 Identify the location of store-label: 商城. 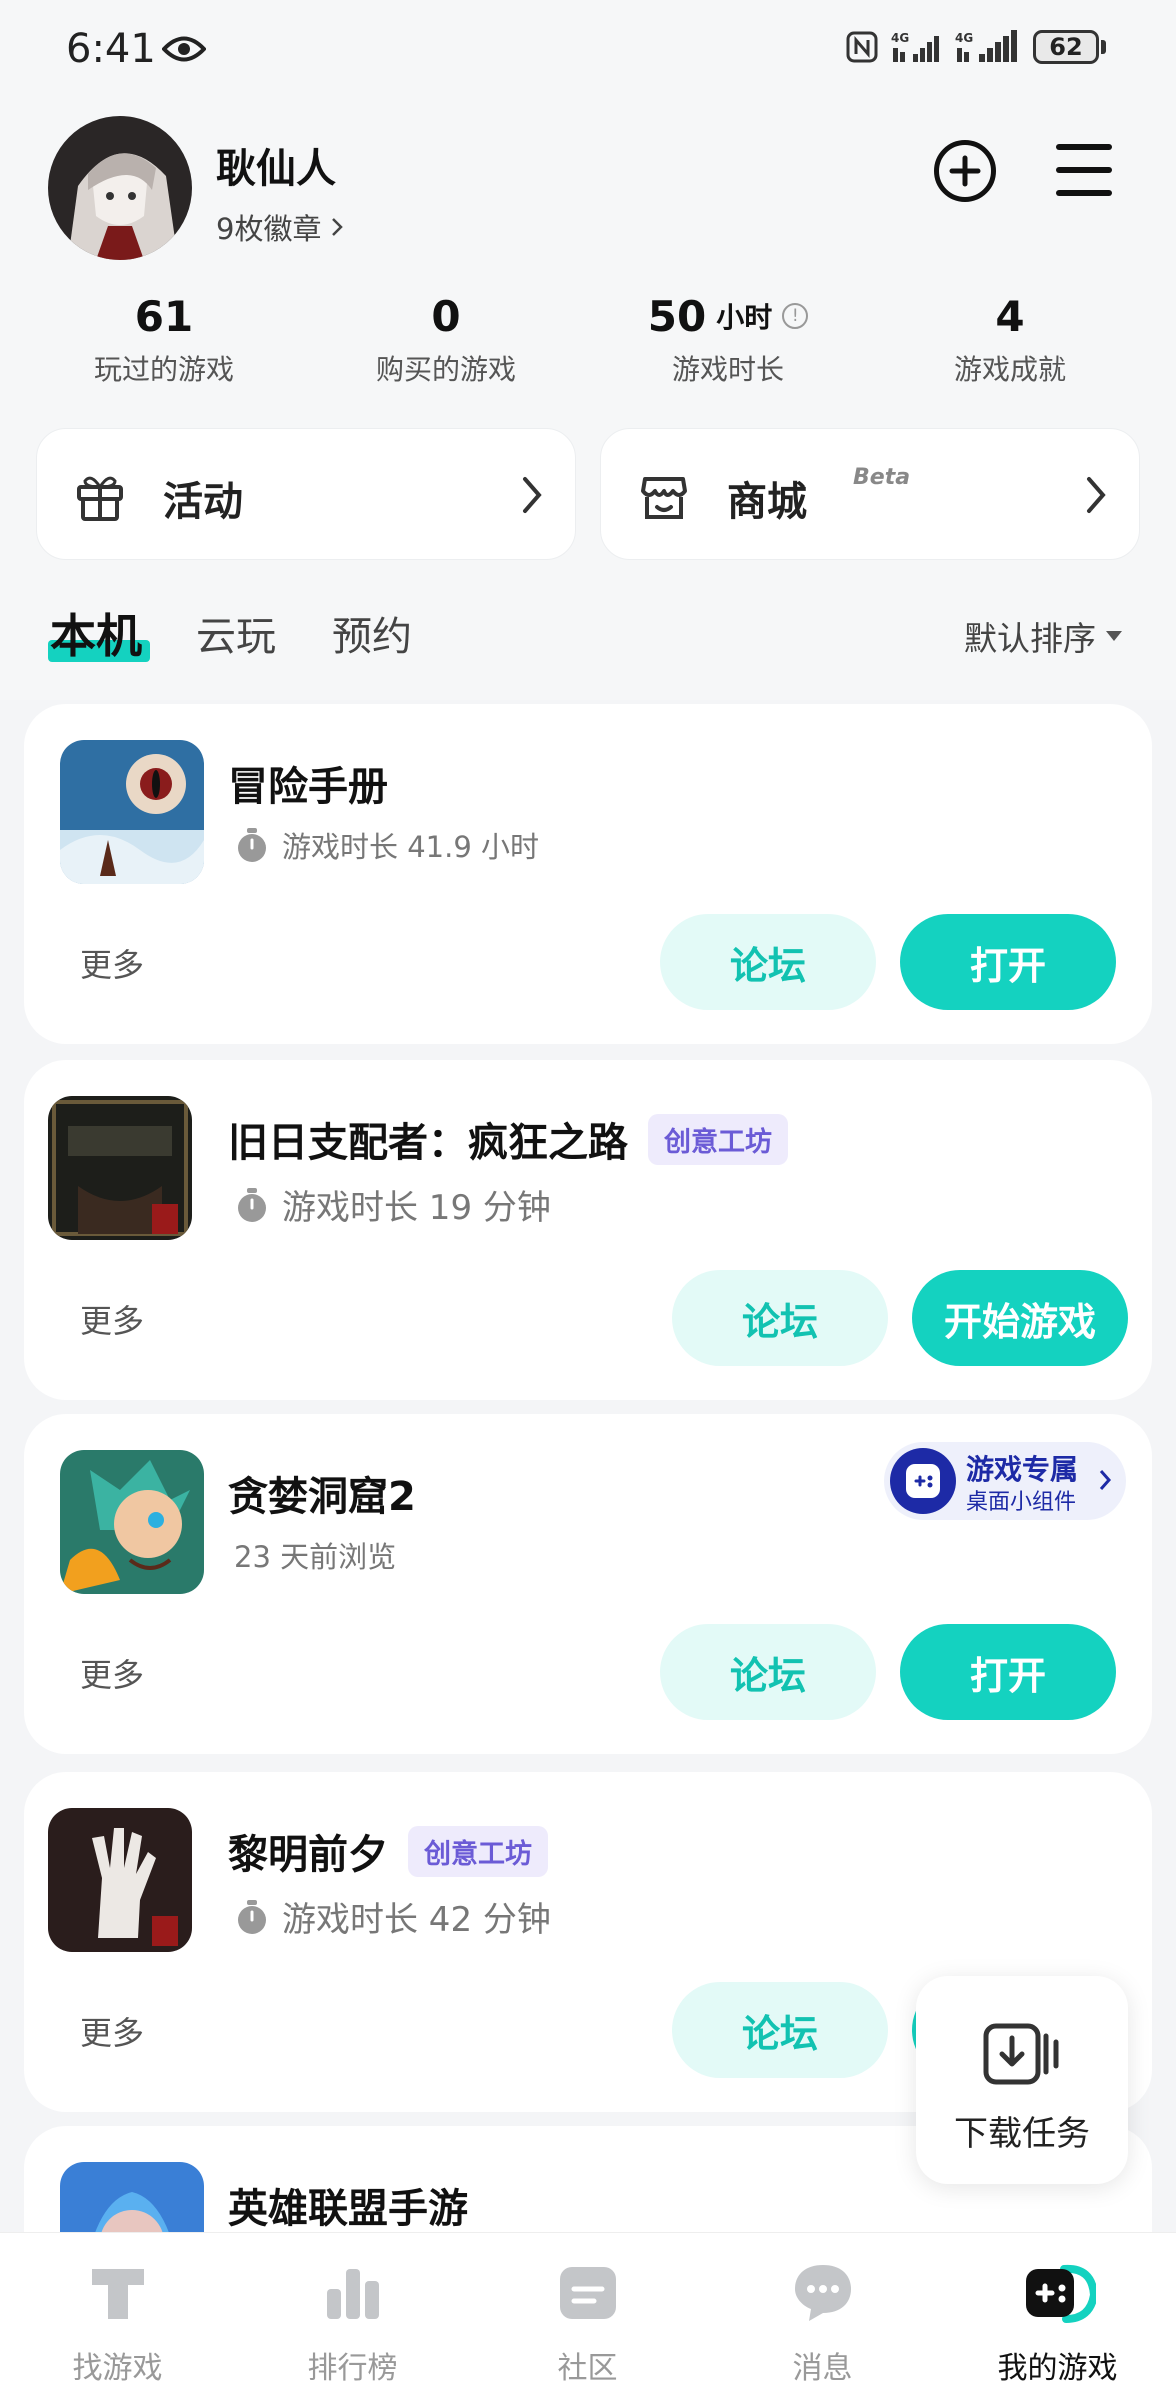
(767, 502).